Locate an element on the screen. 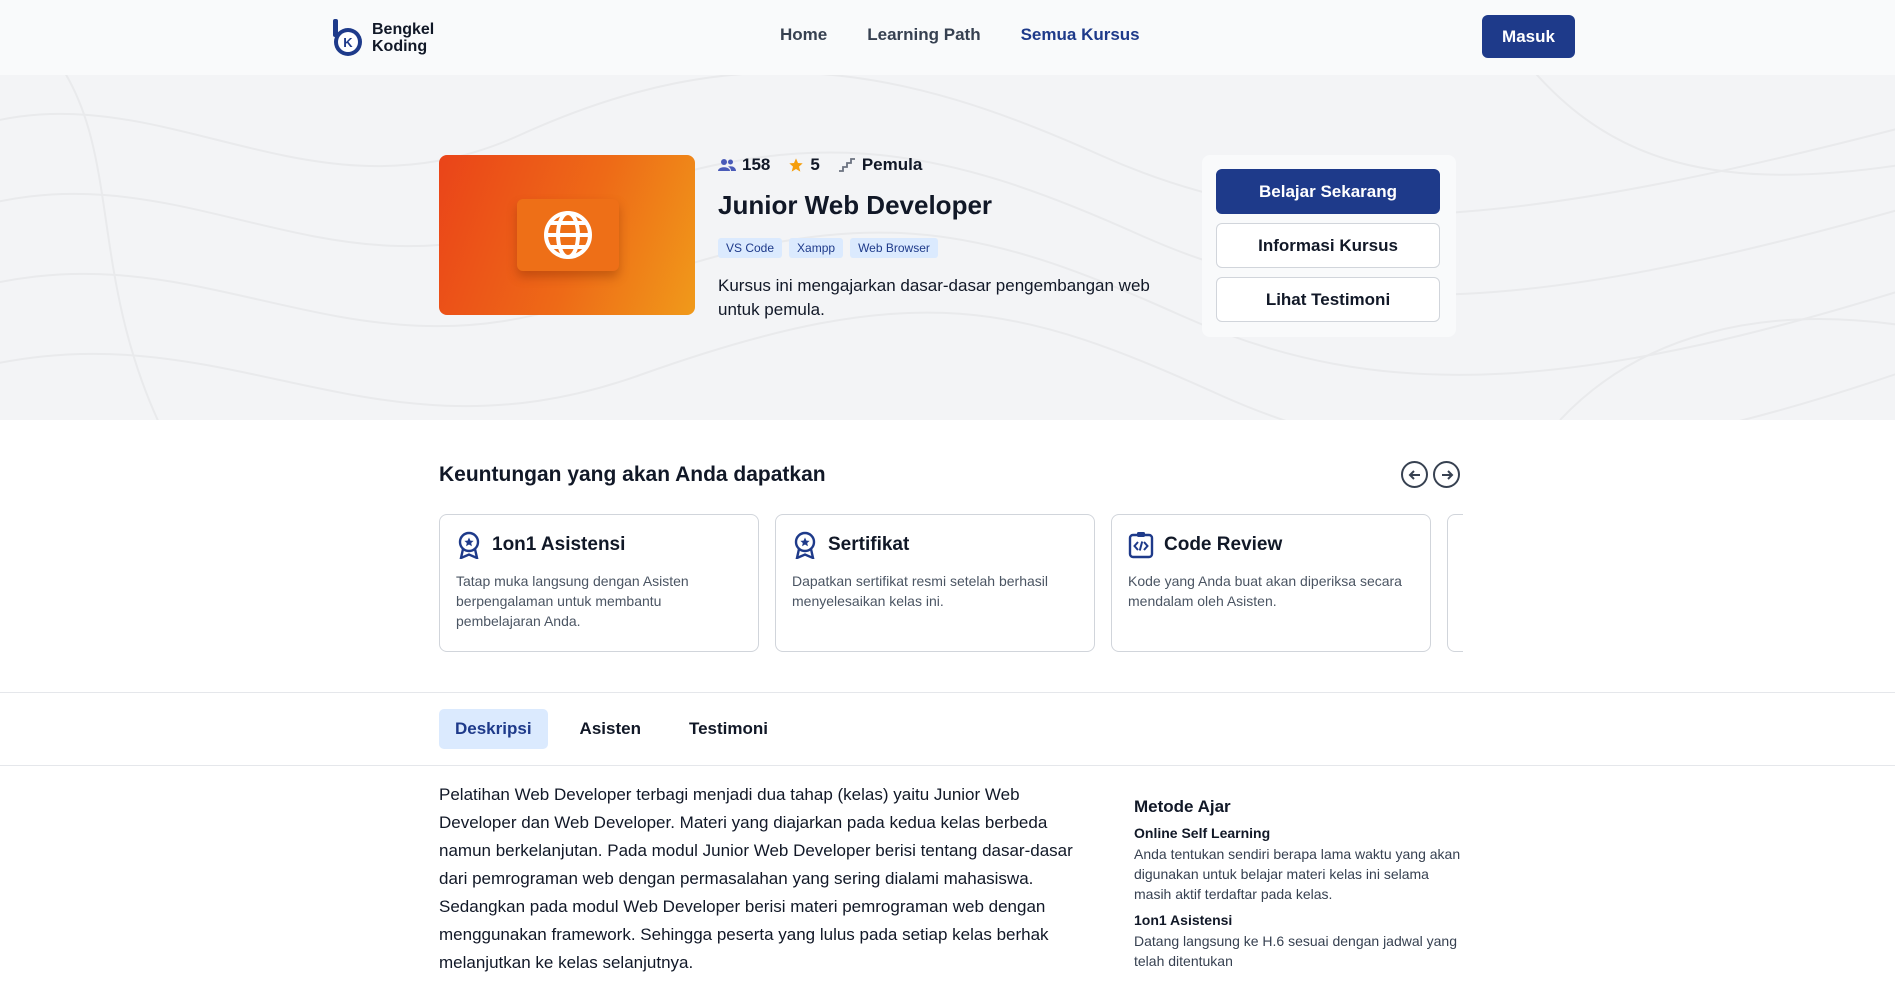 The width and height of the screenshot is (1895, 1000). main-nav: Home Learning Path Semua Kursus is located at coordinates (960, 35).